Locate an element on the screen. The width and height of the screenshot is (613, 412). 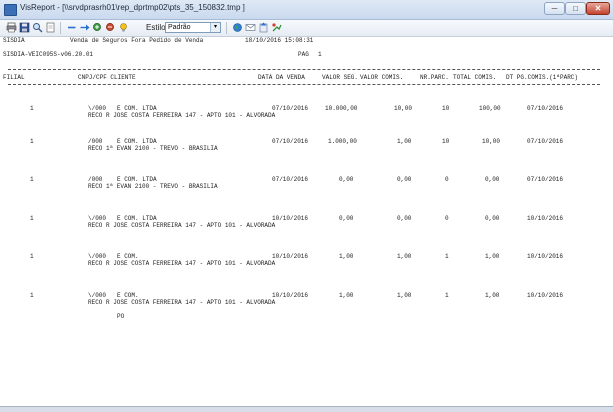
save-icon is located at coordinates (24, 27).